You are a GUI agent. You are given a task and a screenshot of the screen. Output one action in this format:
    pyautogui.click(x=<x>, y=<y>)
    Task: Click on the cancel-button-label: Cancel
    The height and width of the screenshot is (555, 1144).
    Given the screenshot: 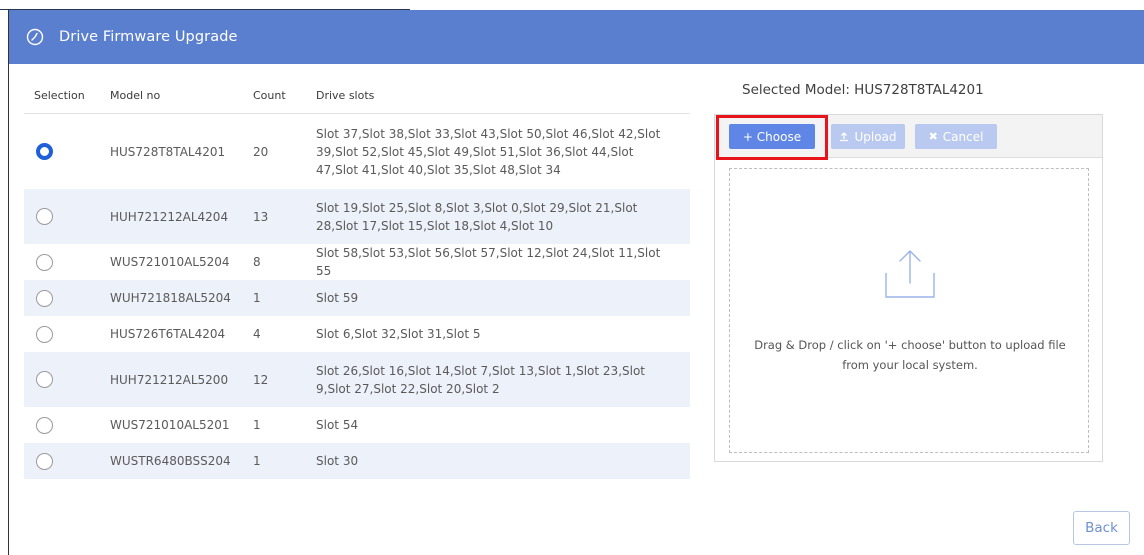 What is the action you would take?
    pyautogui.click(x=963, y=136)
    